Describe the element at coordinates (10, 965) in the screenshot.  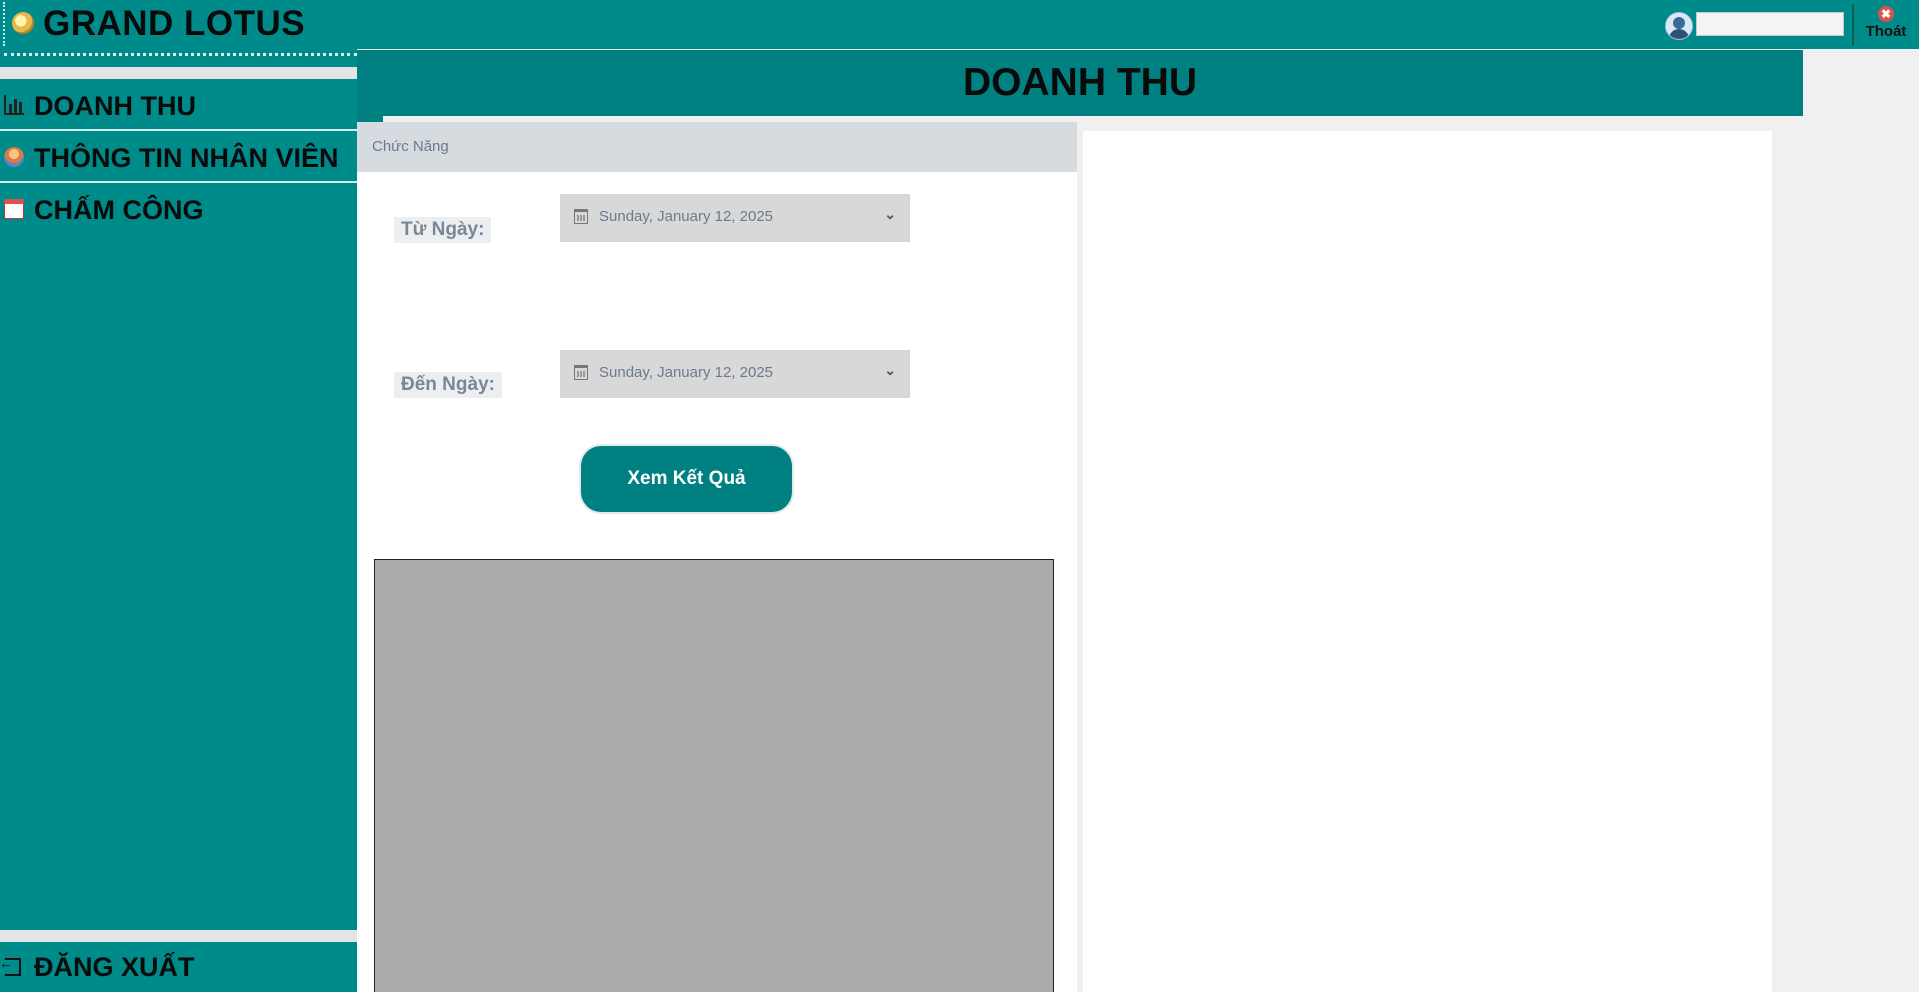
I see `logout-icon` at that location.